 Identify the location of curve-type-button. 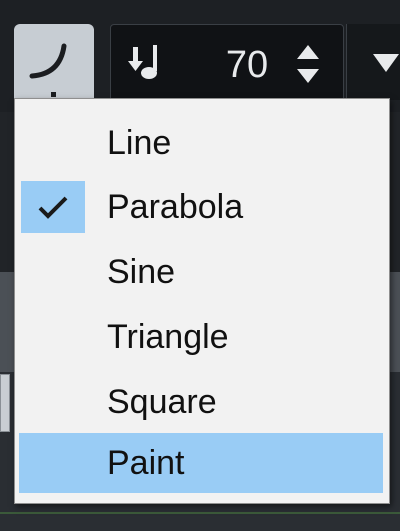
(54, 65).